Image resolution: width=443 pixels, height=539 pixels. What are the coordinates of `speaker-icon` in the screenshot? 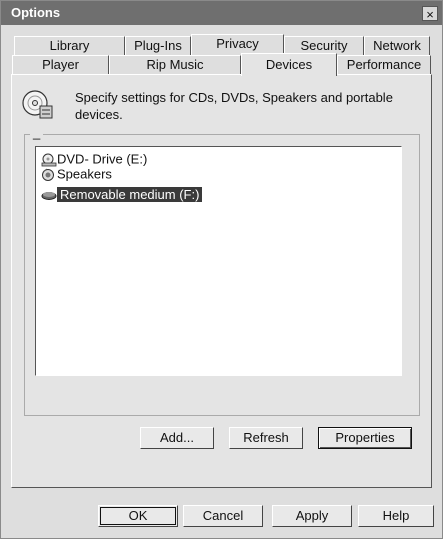 It's located at (48, 174).